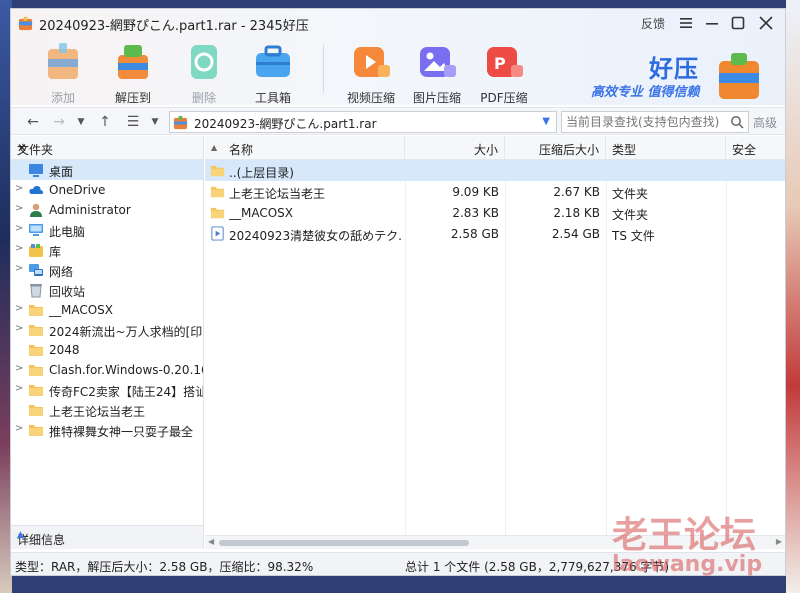  I want to click on delete-button: 删除, so click(204, 73).